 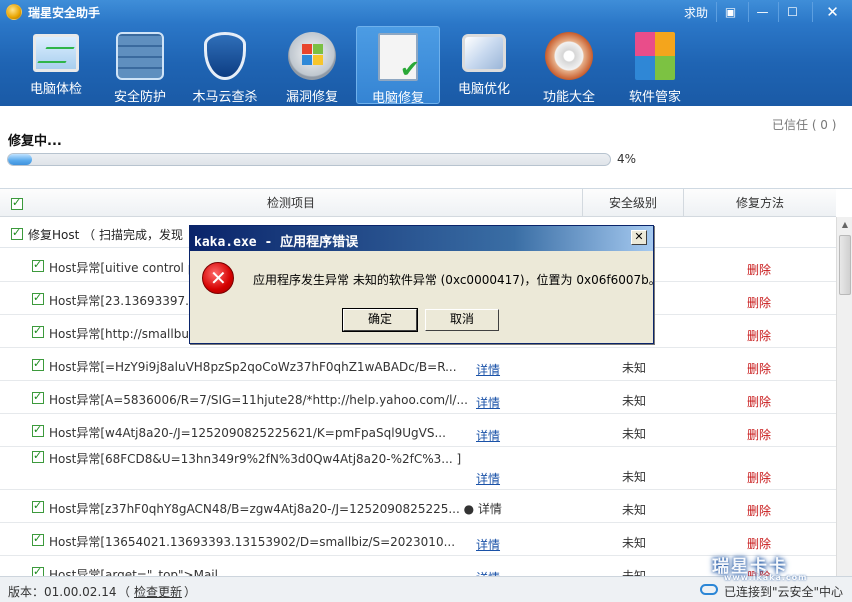 I want to click on tool-pc-repair: 电脑修复, so click(x=398, y=66).